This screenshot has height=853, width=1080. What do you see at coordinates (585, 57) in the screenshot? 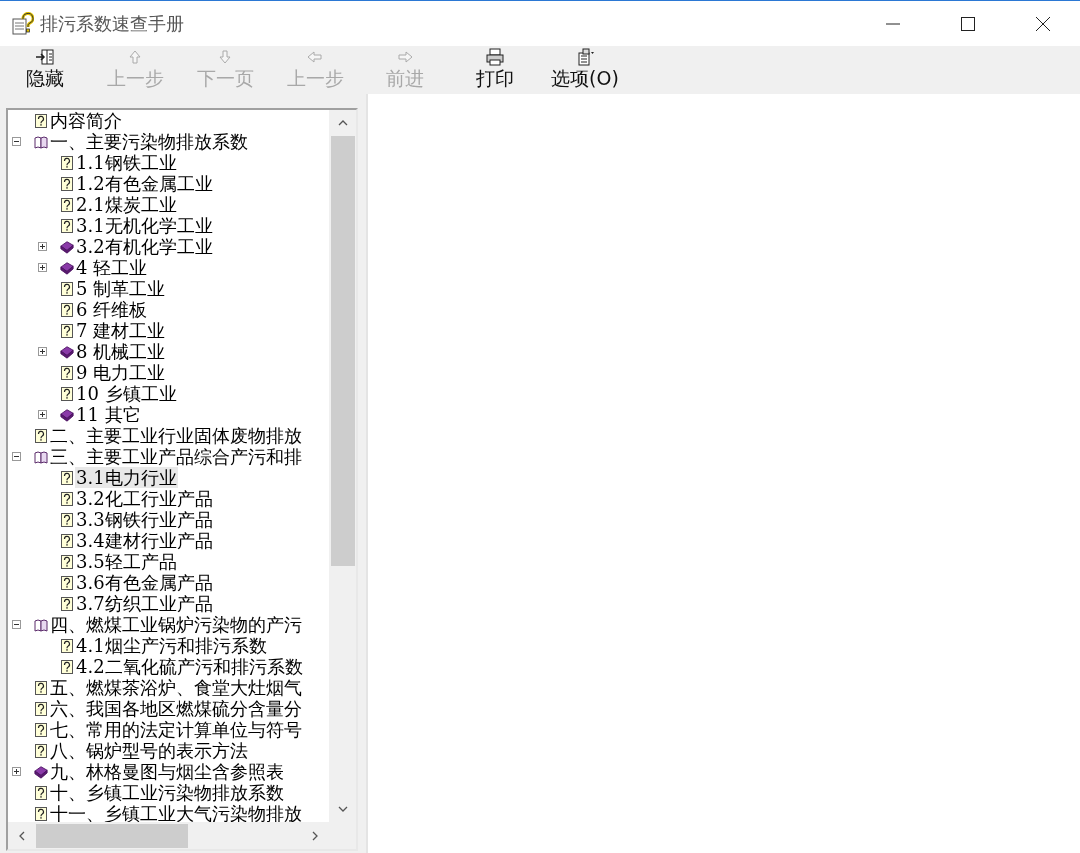
I see `document-icon` at bounding box center [585, 57].